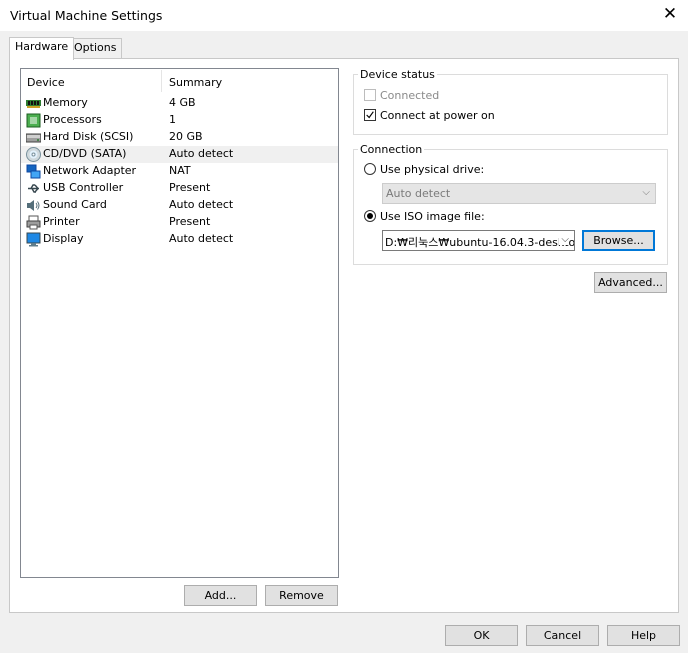 Image resolution: width=688 pixels, height=653 pixels. What do you see at coordinates (370, 95) in the screenshot?
I see `connected-checkbox` at bounding box center [370, 95].